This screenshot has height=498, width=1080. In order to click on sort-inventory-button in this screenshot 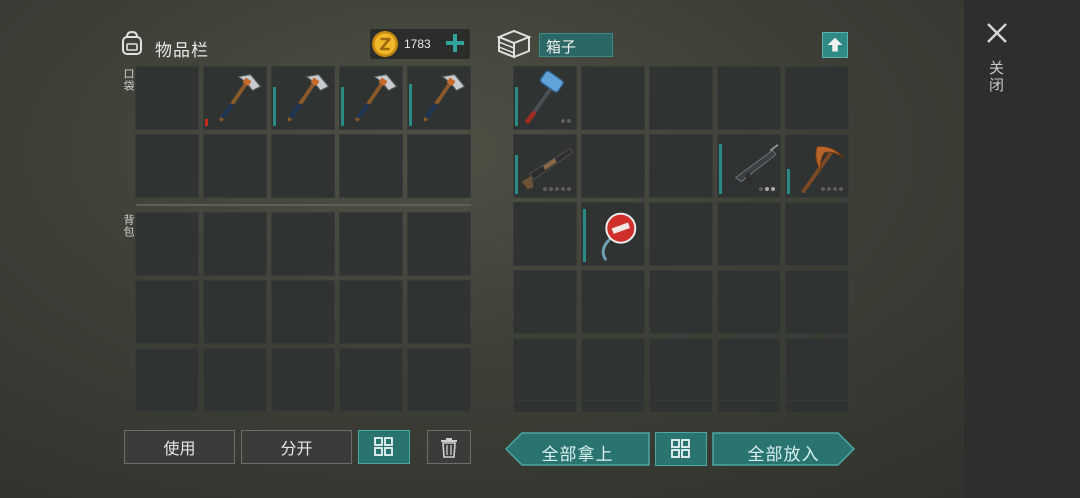, I will do `click(384, 447)`.